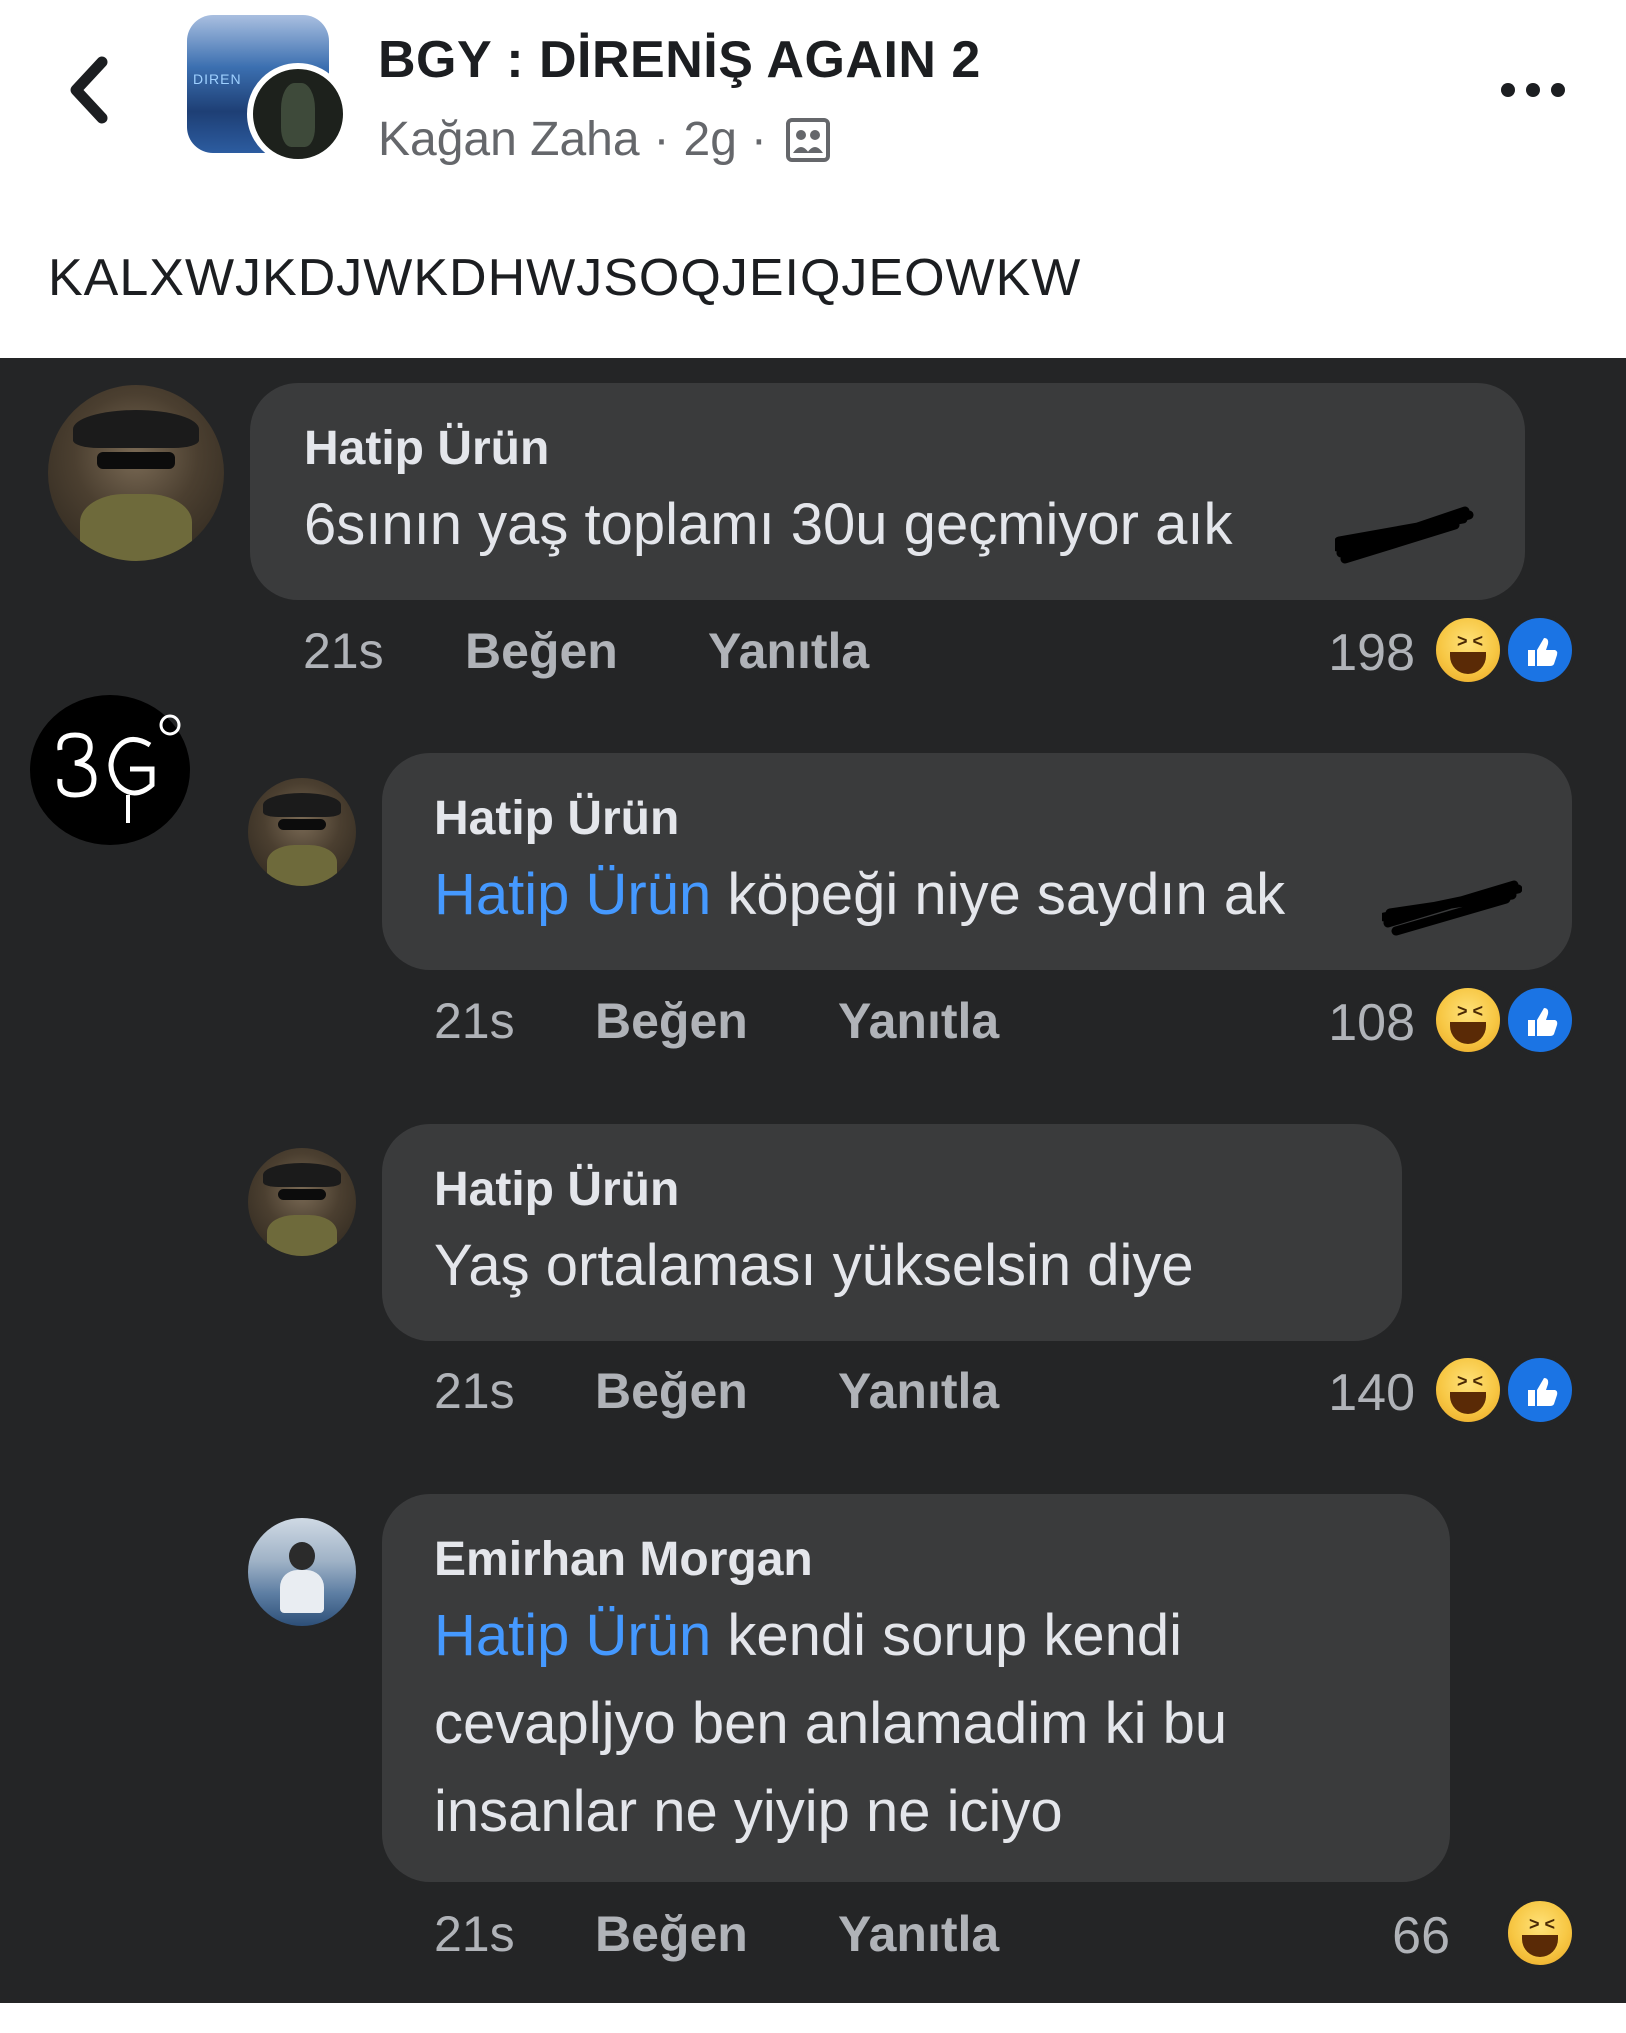 This screenshot has height=2033, width=1626. What do you see at coordinates (710, 139) in the screenshot?
I see `post-time: 2g` at bounding box center [710, 139].